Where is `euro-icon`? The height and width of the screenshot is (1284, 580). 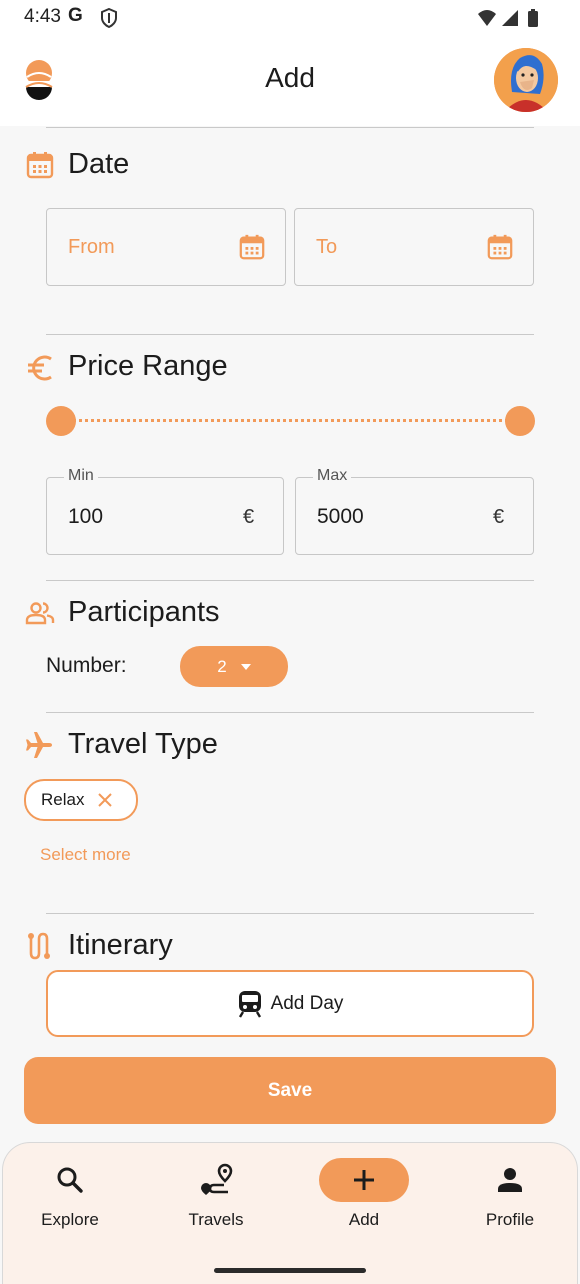 euro-icon is located at coordinates (40, 368).